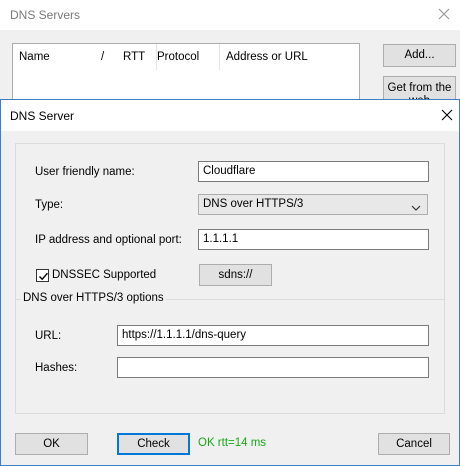  I want to click on dns-server-list: Name / RTT Protocol Address or URL, so click(186, 73).